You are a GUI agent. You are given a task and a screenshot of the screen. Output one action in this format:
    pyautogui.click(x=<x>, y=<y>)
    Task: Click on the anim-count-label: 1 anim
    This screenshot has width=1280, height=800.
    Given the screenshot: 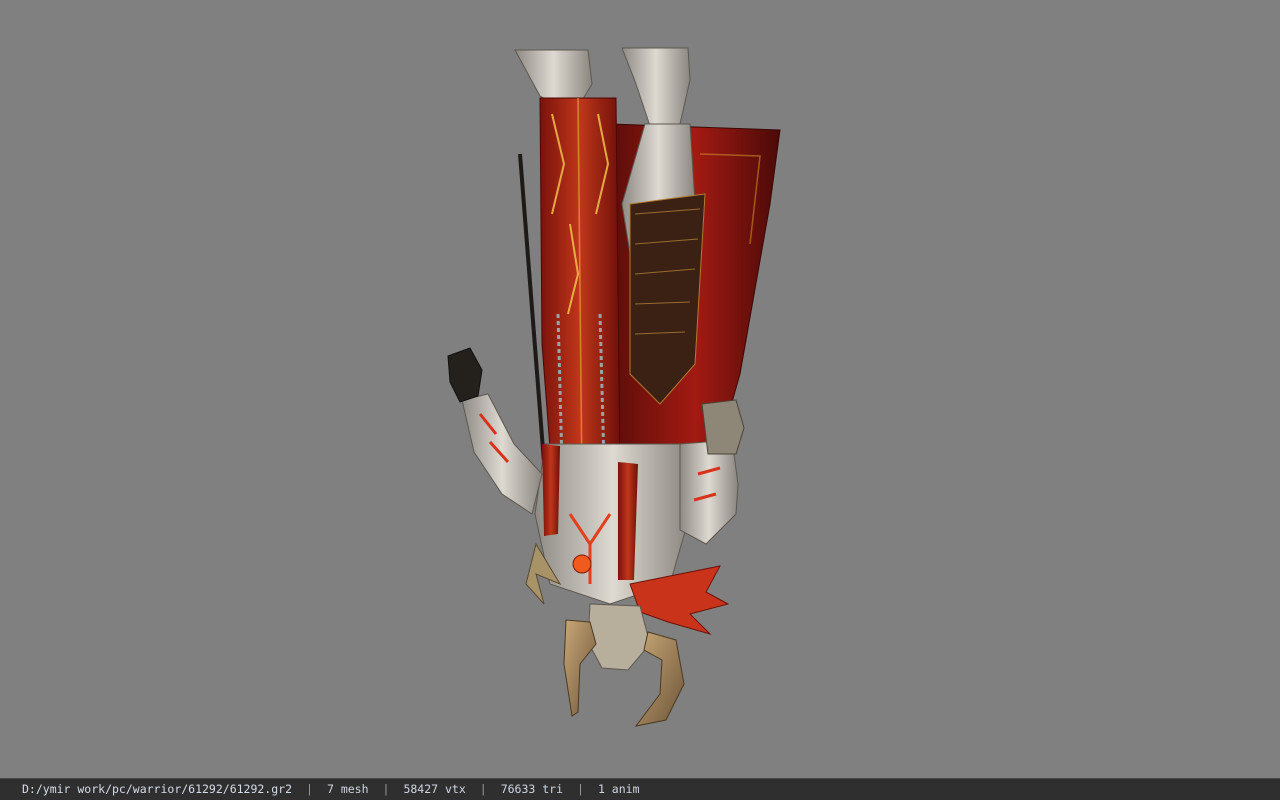 What is the action you would take?
    pyautogui.click(x=618, y=789)
    